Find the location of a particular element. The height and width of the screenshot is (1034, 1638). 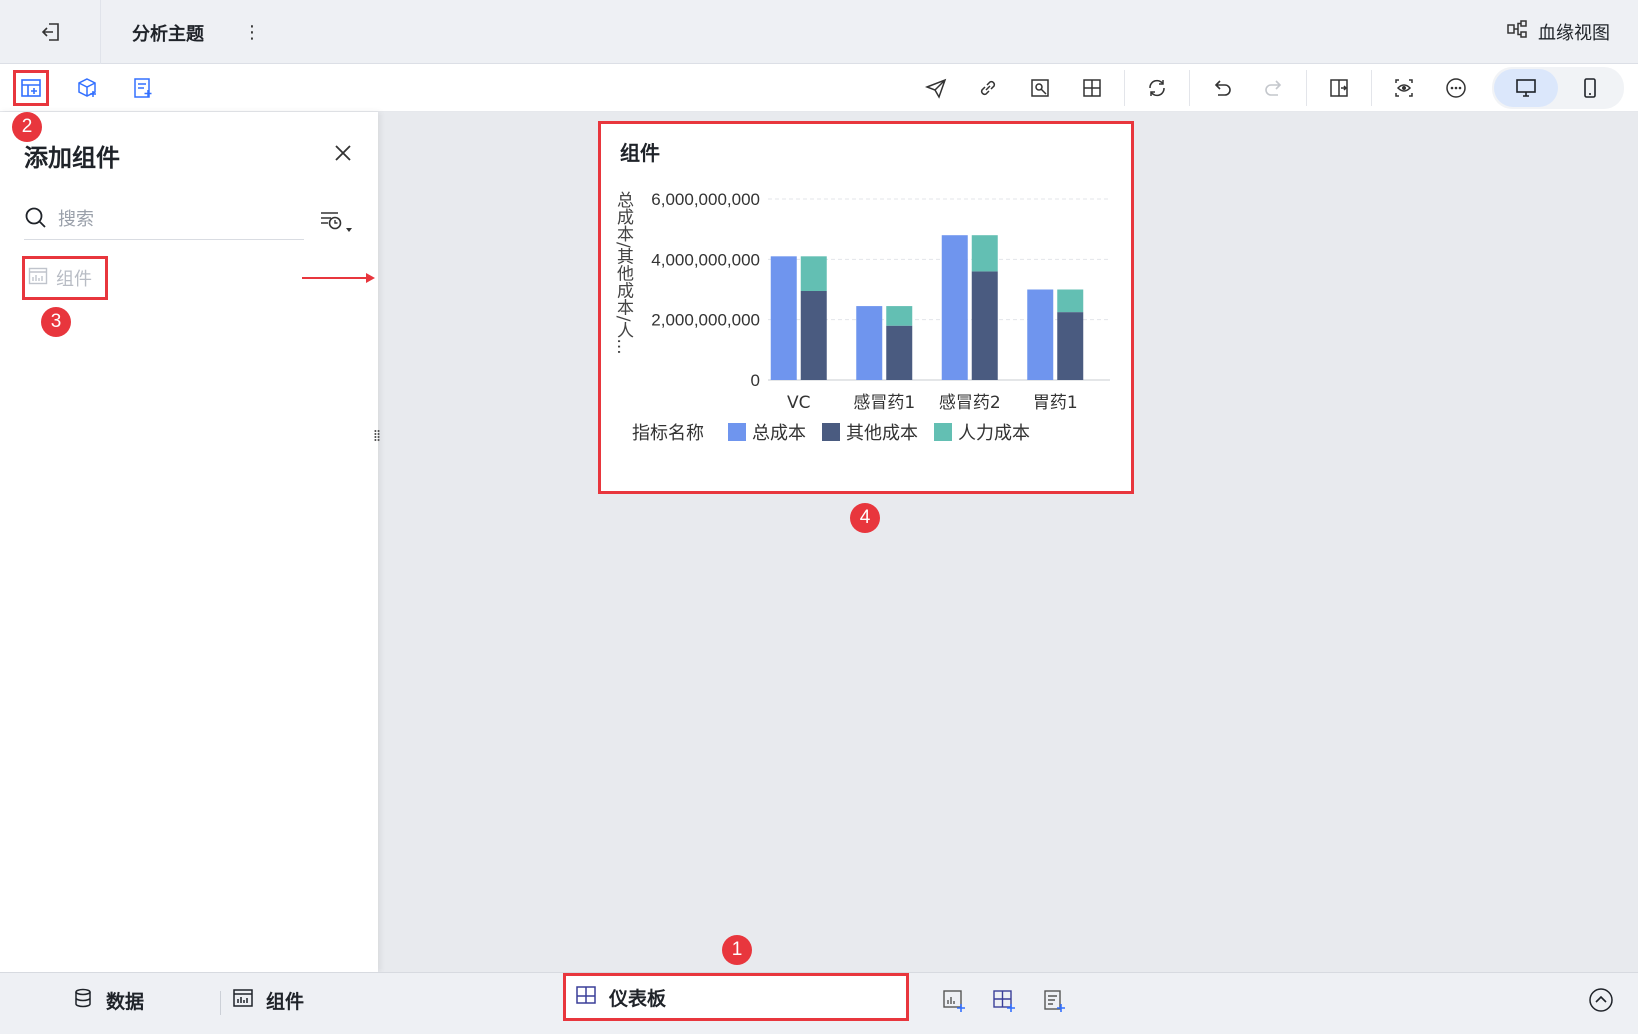

step-badge-4: 4 is located at coordinates (865, 518).